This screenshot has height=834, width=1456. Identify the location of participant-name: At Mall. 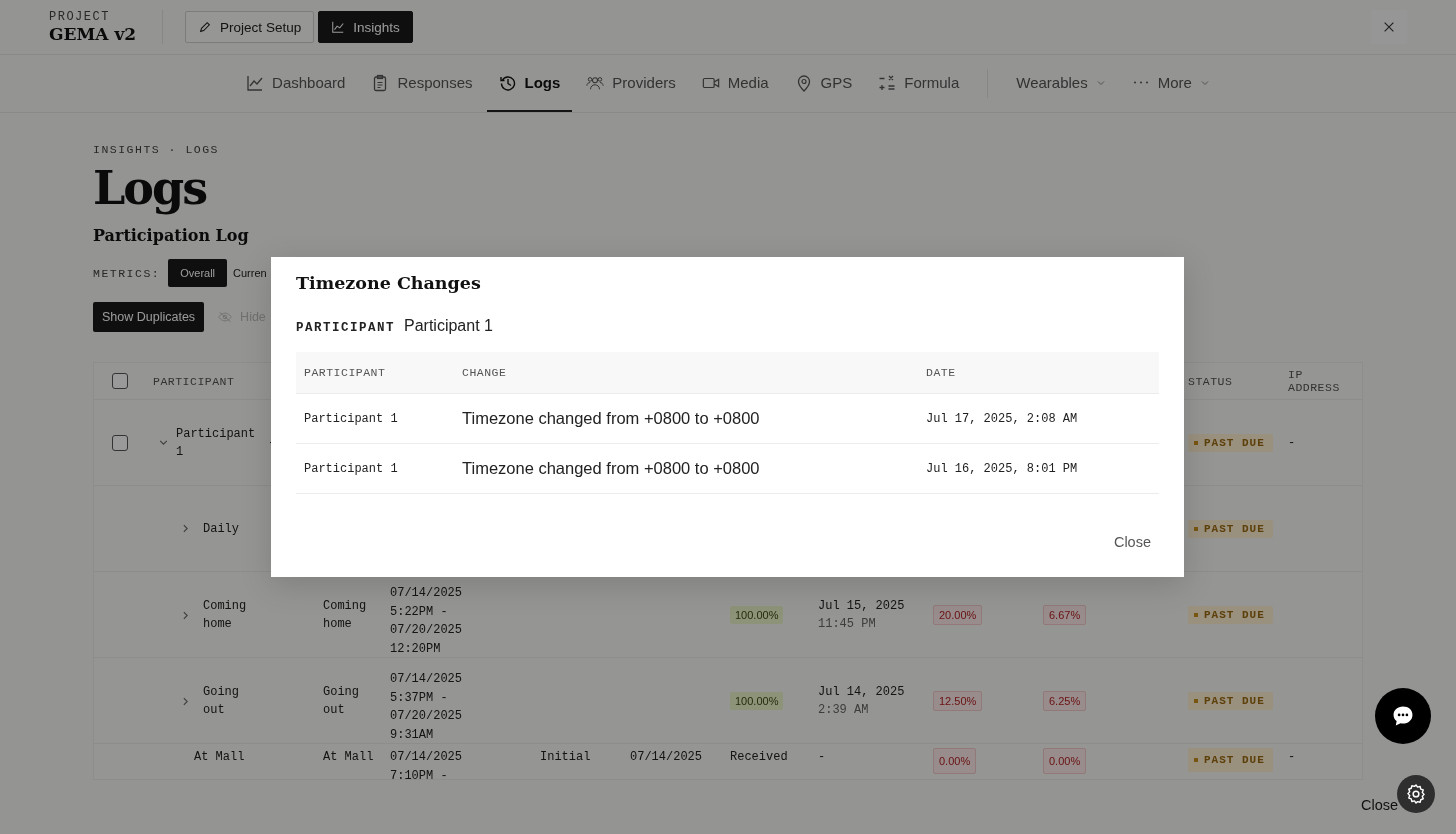
(220, 757).